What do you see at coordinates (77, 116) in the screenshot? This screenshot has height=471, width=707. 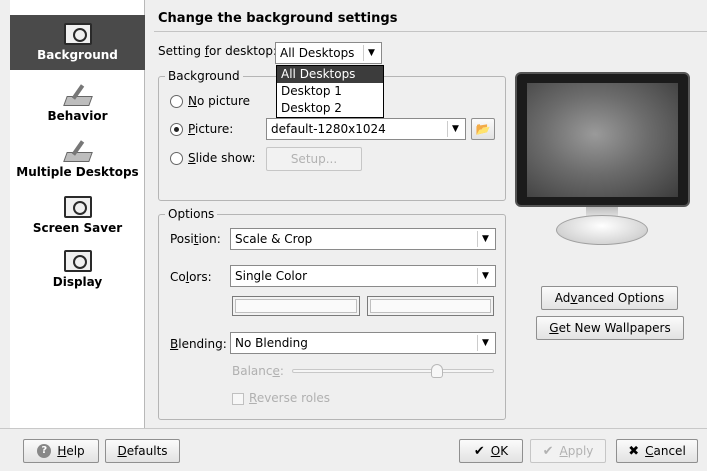 I see `sidebar-item-label: Behavior` at bounding box center [77, 116].